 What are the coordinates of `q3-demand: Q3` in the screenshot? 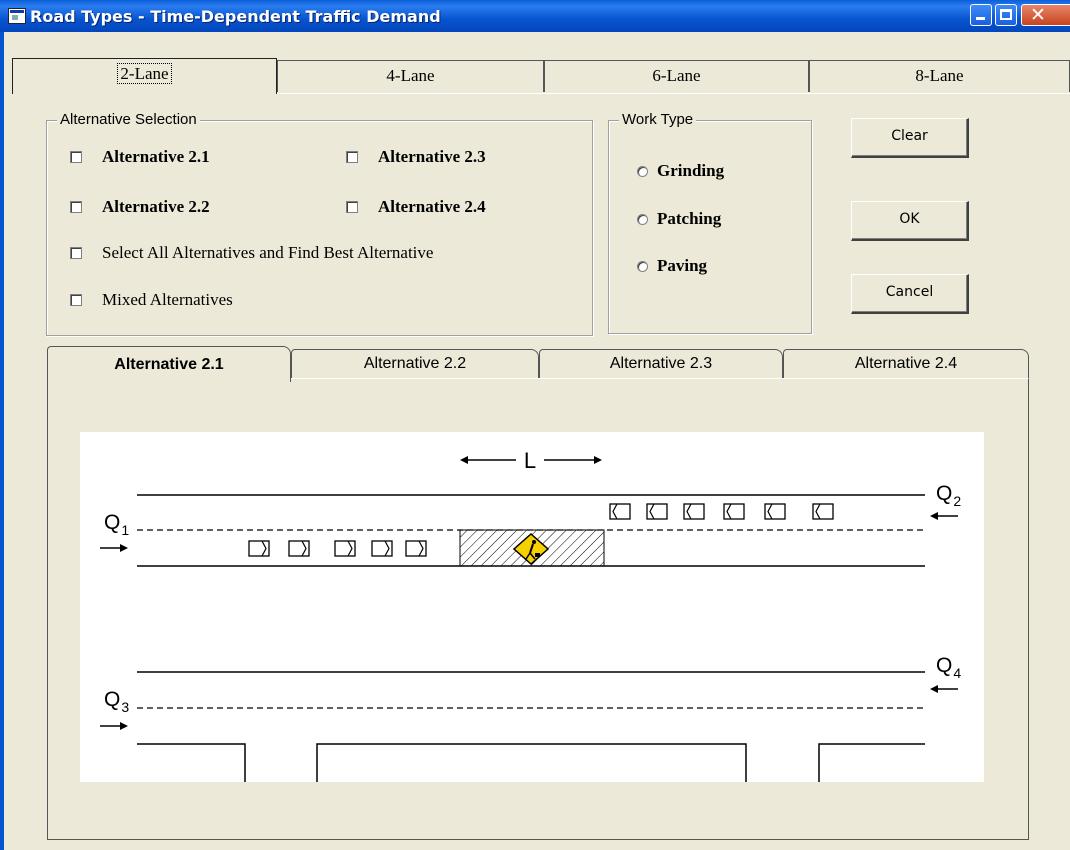 It's located at (114, 709).